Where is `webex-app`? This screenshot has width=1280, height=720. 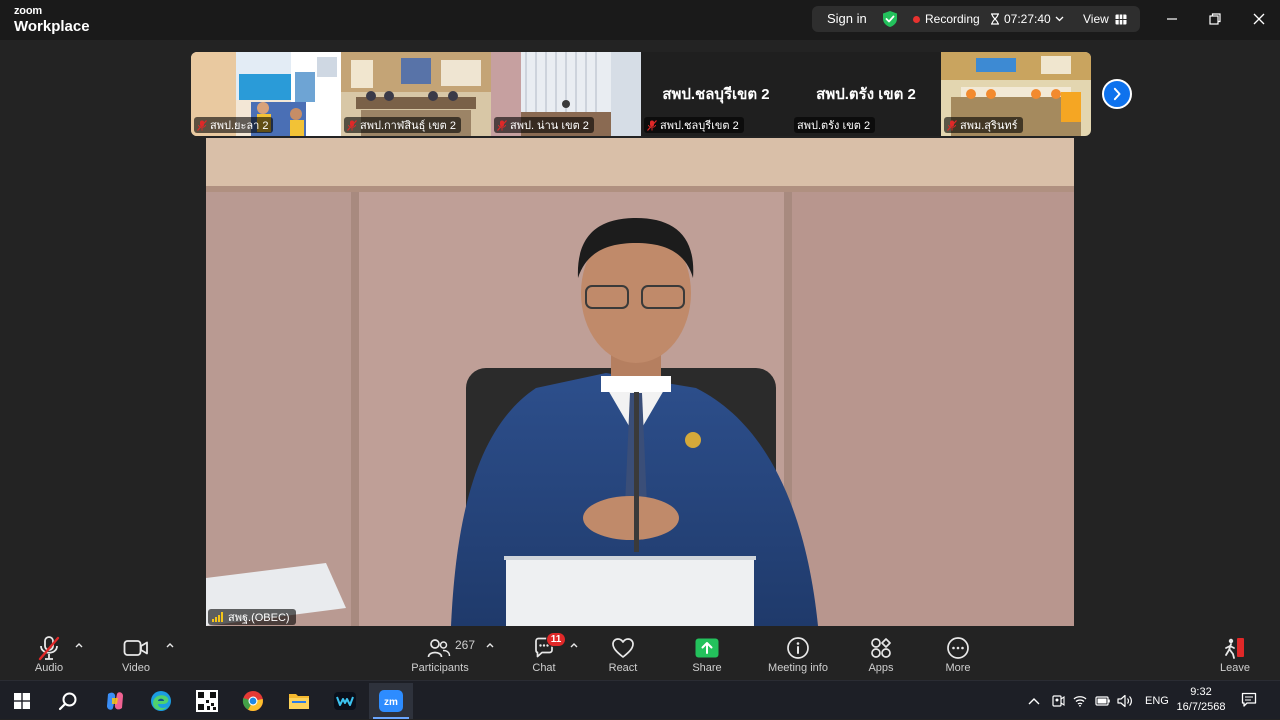 webex-app is located at coordinates (345, 701).